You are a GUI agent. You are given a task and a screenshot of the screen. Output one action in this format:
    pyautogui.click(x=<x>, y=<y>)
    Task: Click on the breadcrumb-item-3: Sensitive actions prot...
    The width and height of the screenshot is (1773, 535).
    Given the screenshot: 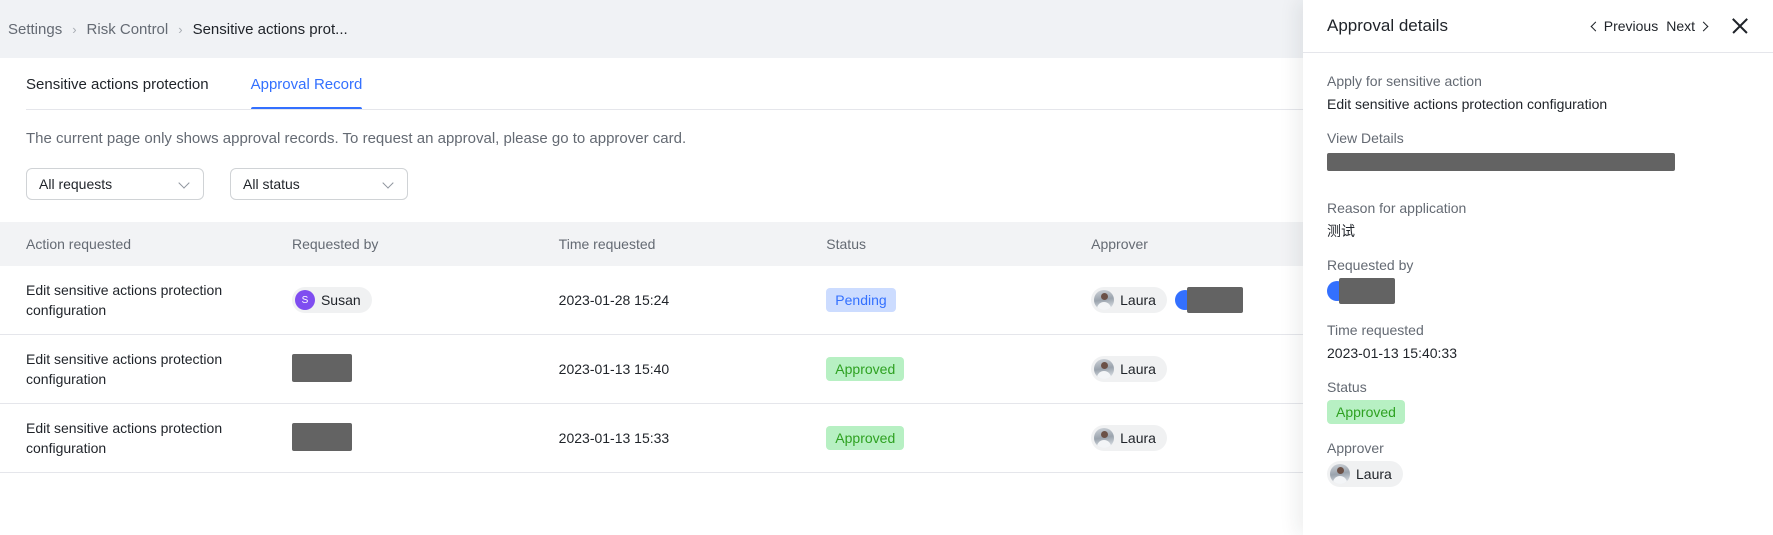 What is the action you would take?
    pyautogui.click(x=270, y=29)
    